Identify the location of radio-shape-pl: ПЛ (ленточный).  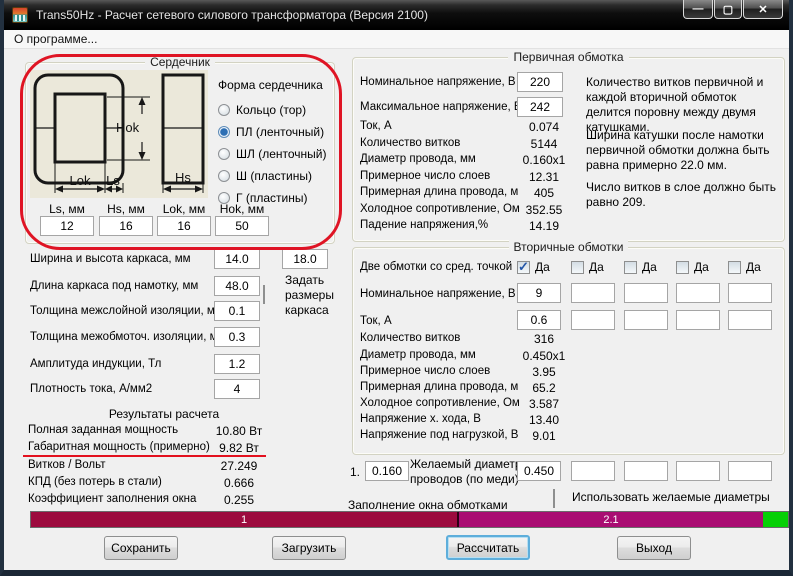
(271, 132).